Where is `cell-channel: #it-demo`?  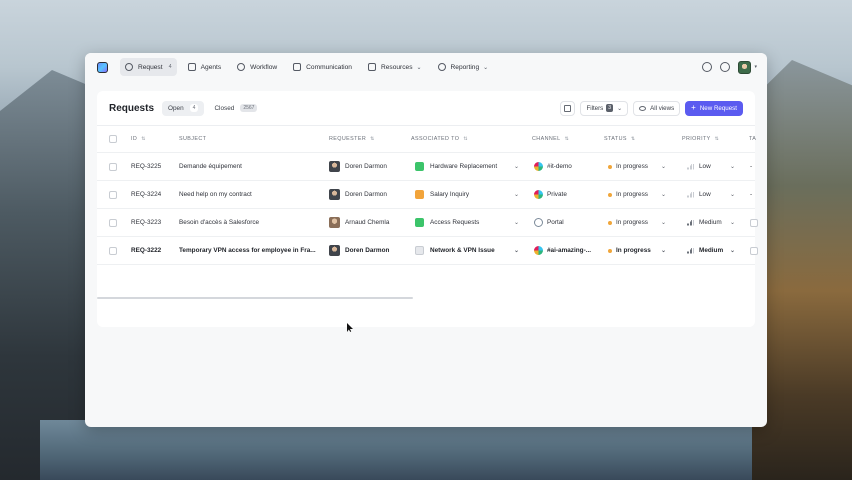 cell-channel: #it-demo is located at coordinates (553, 166).